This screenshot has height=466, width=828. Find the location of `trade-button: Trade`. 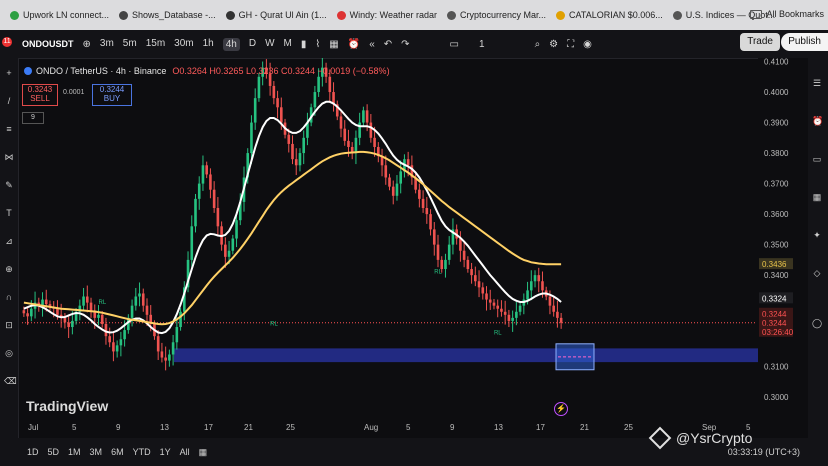

trade-button: Trade is located at coordinates (760, 42).